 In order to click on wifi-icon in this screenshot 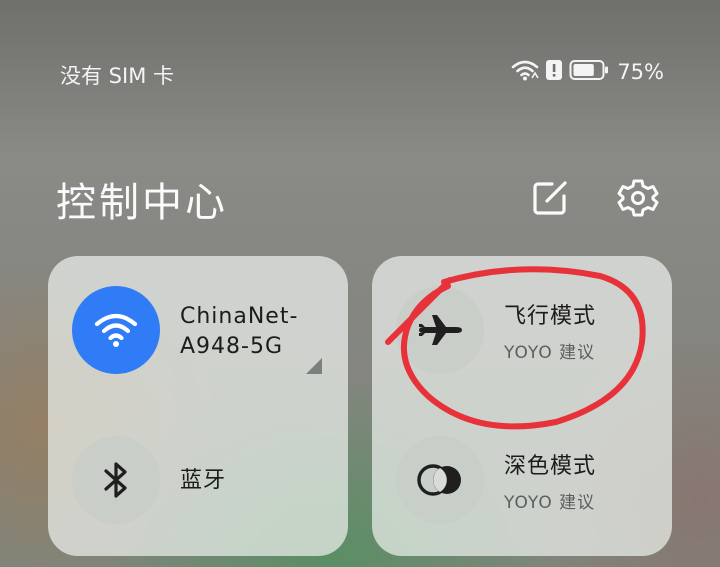, I will do `click(525, 72)`.